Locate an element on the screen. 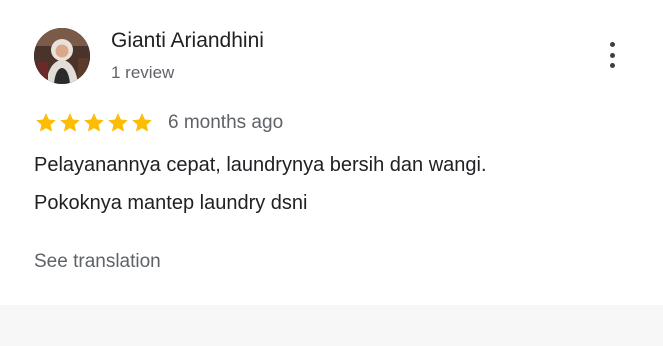 This screenshot has height=346, width=663. more-vert-icon is located at coordinates (612, 44).